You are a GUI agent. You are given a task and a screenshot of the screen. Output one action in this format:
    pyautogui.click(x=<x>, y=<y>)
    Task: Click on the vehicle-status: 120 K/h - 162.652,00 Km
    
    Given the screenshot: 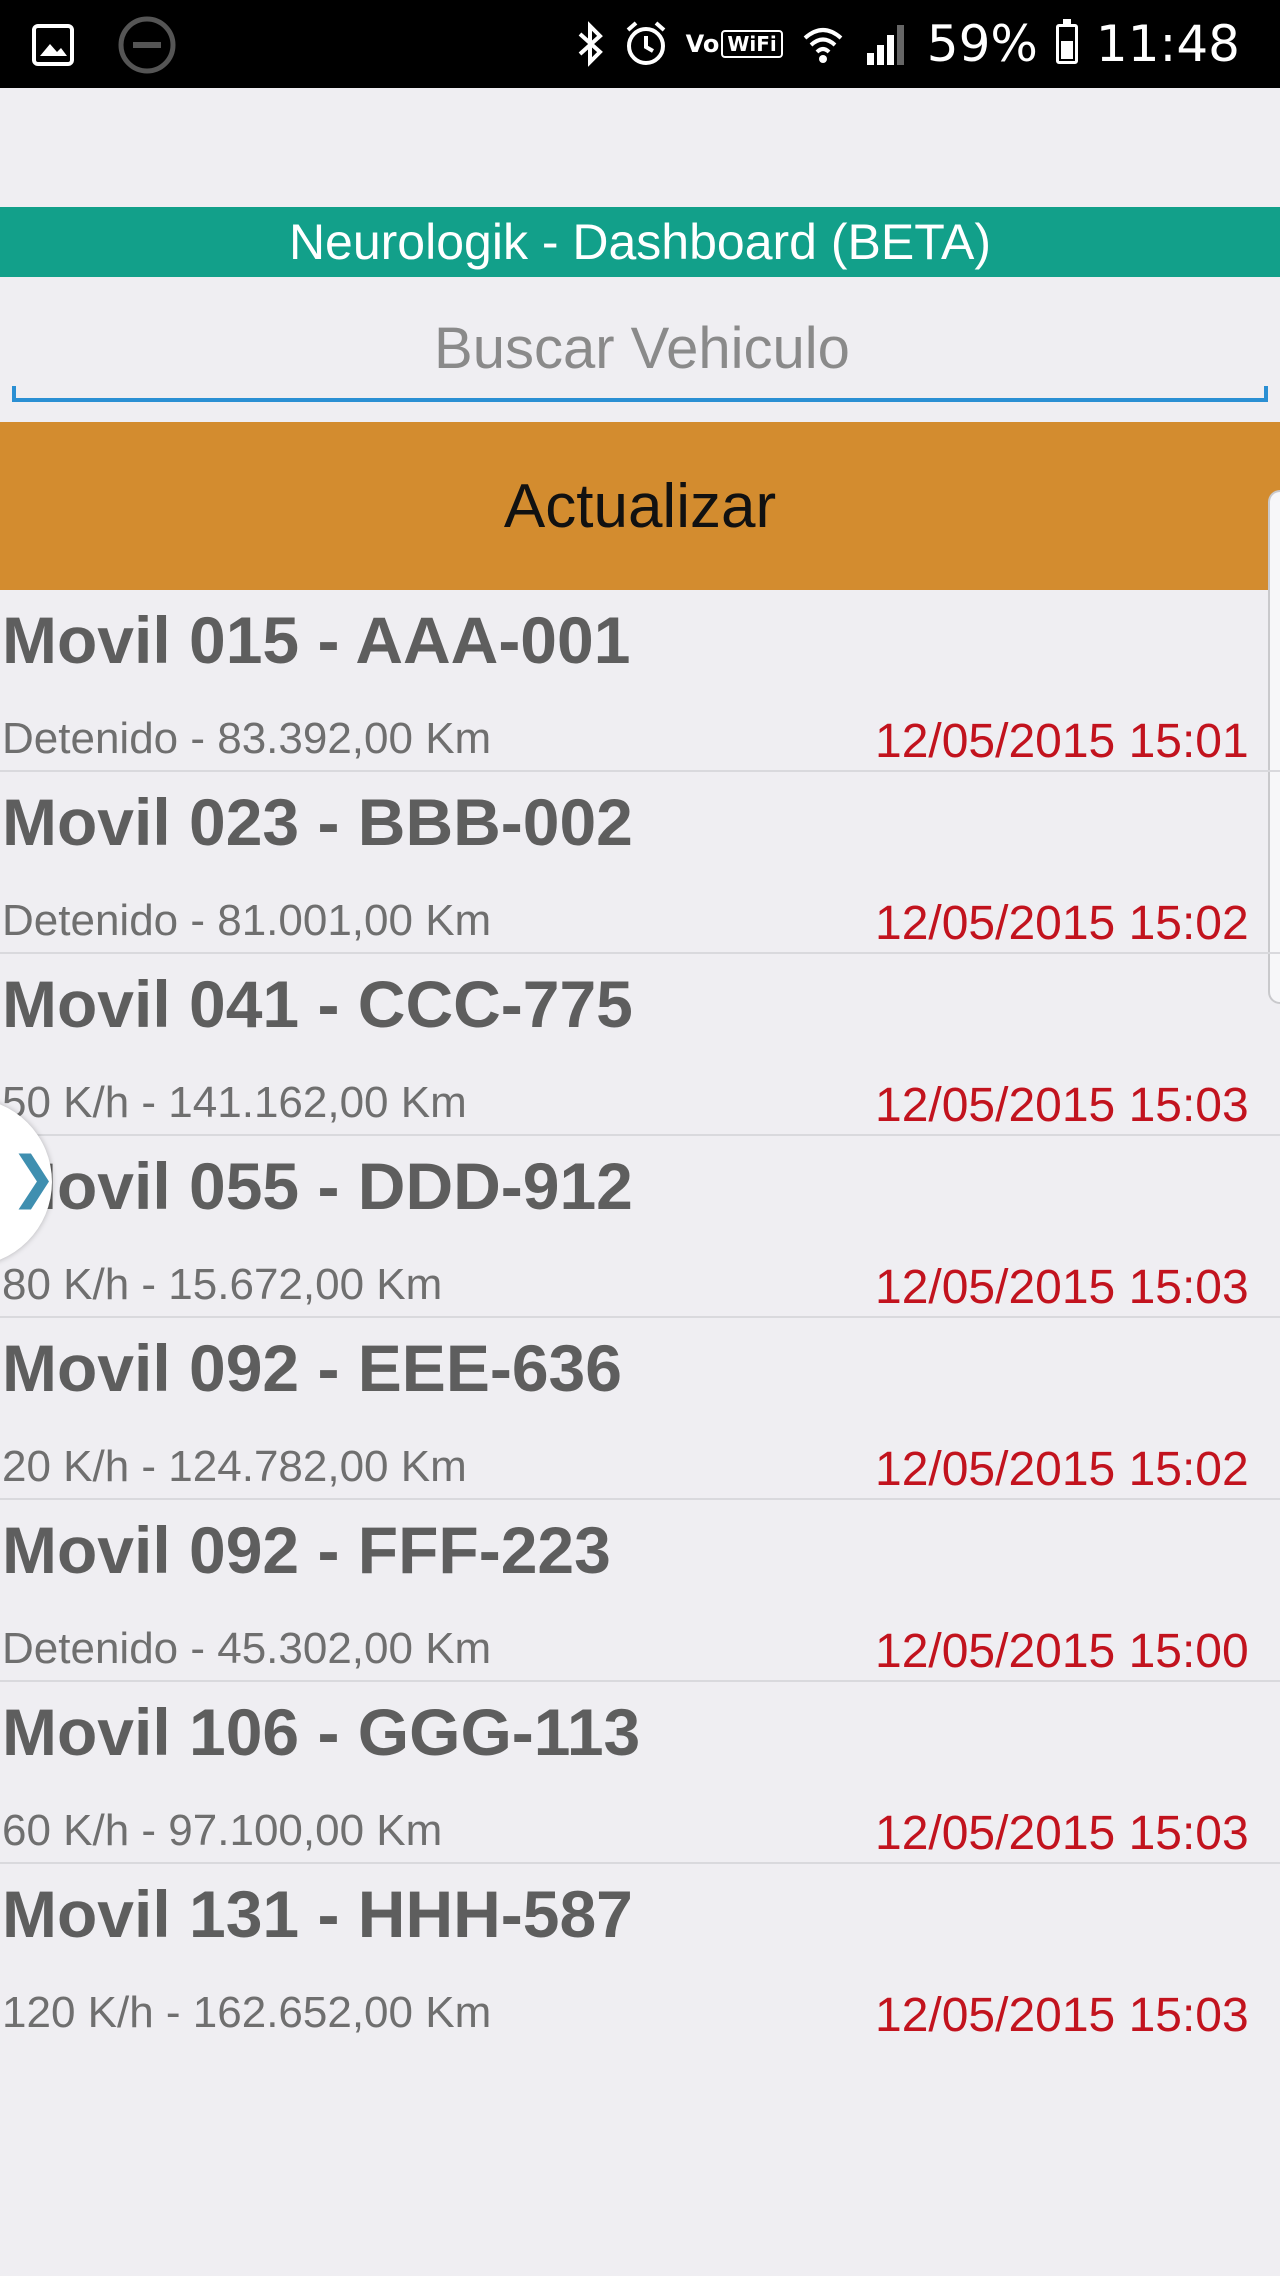 What is the action you would take?
    pyautogui.click(x=247, y=2012)
    